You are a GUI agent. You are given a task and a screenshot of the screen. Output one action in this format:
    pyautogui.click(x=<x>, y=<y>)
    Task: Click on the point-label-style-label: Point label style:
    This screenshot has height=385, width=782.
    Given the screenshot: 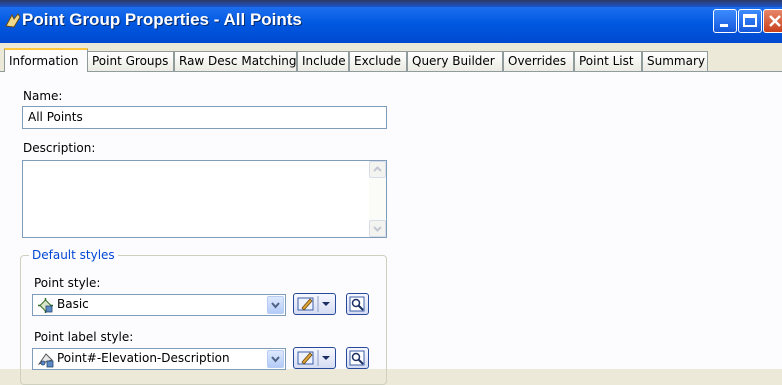 What is the action you would take?
    pyautogui.click(x=84, y=337)
    